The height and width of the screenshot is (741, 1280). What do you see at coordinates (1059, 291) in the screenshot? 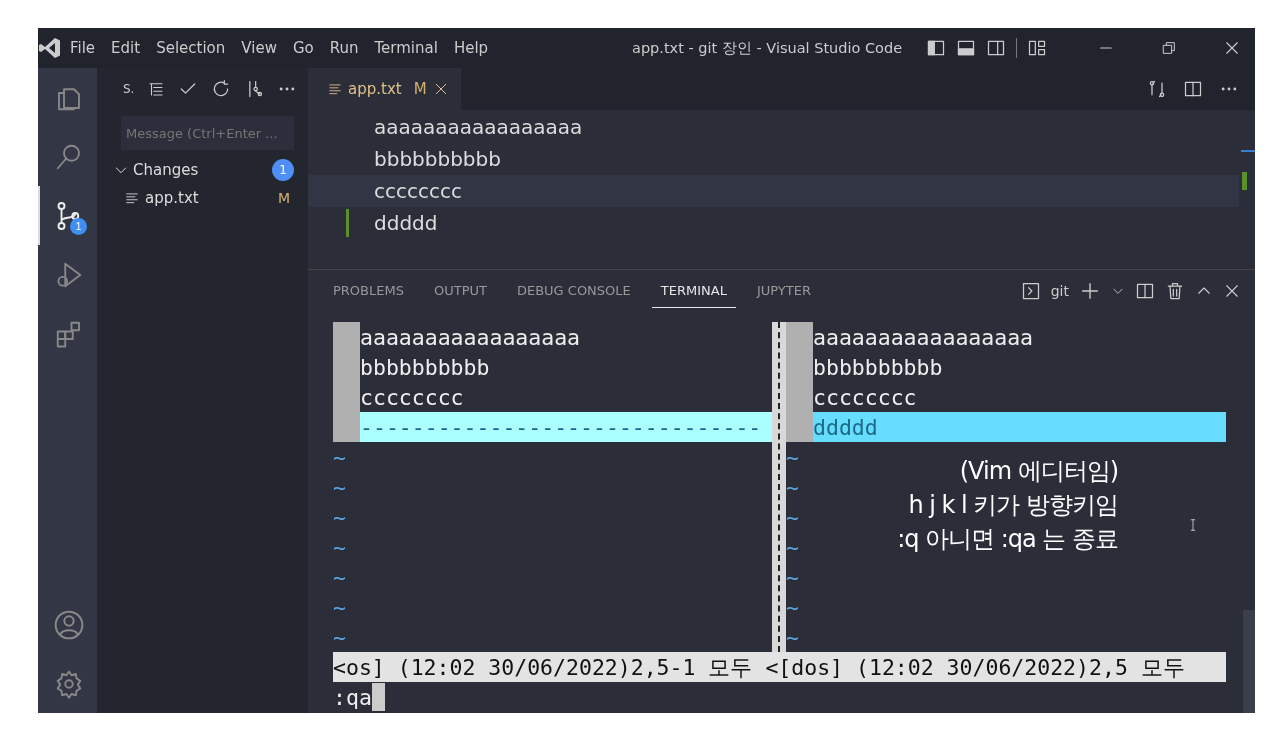
I see `shell-label: git` at bounding box center [1059, 291].